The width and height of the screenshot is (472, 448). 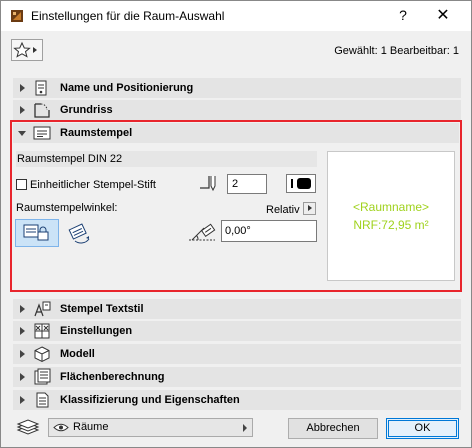 I want to click on app-icon, so click(x=17, y=16).